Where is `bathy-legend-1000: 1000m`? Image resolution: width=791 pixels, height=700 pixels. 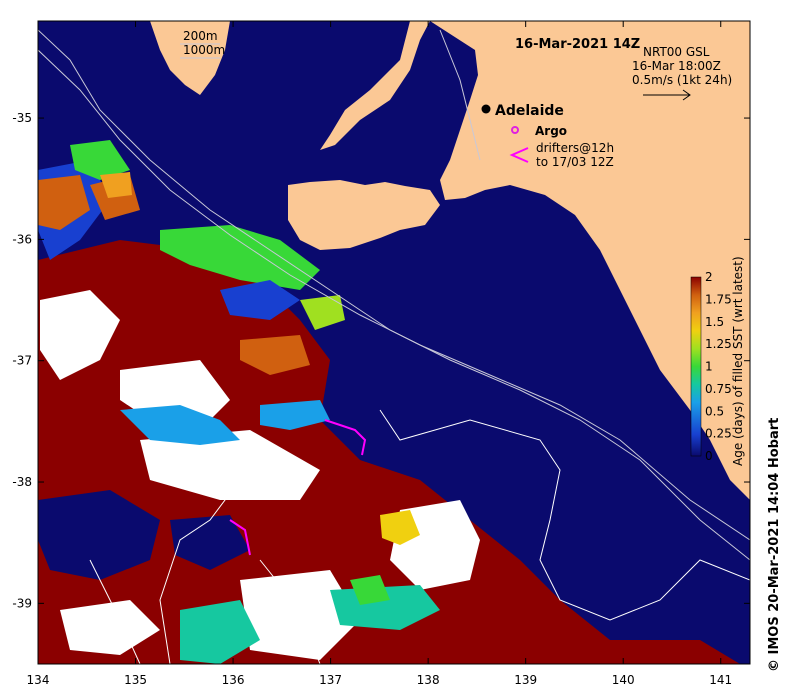
bathy-legend-1000: 1000m is located at coordinates (204, 50).